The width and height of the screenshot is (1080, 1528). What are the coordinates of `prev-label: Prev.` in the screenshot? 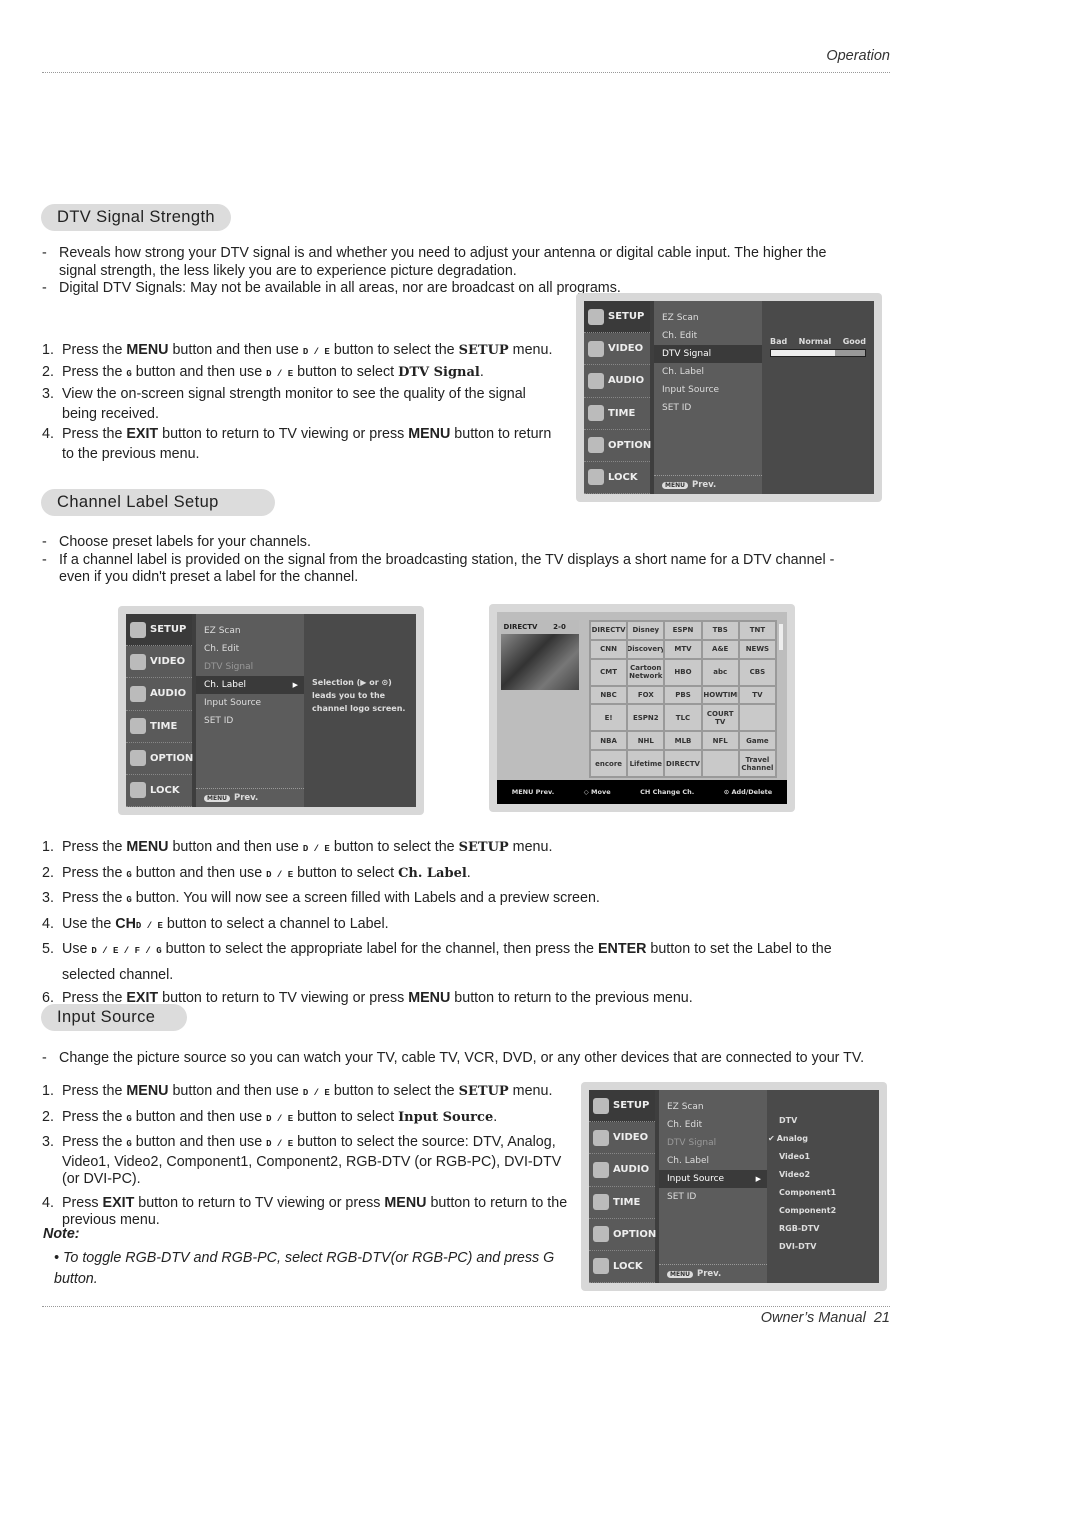 It's located at (246, 798).